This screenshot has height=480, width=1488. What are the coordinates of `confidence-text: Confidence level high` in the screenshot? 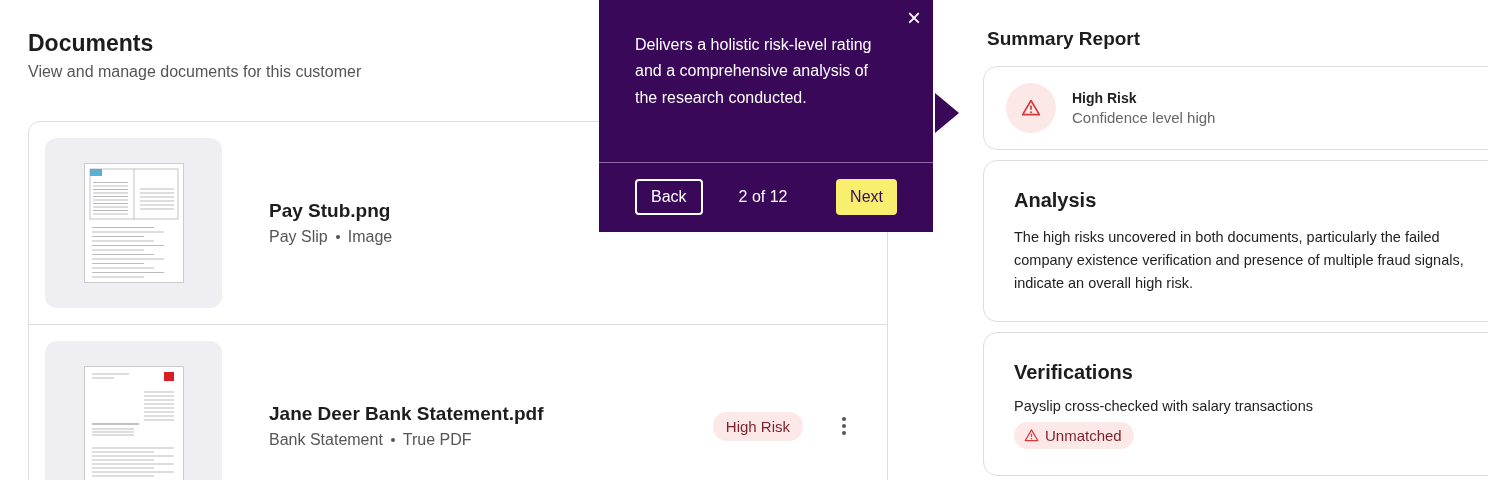 It's located at (1144, 117).